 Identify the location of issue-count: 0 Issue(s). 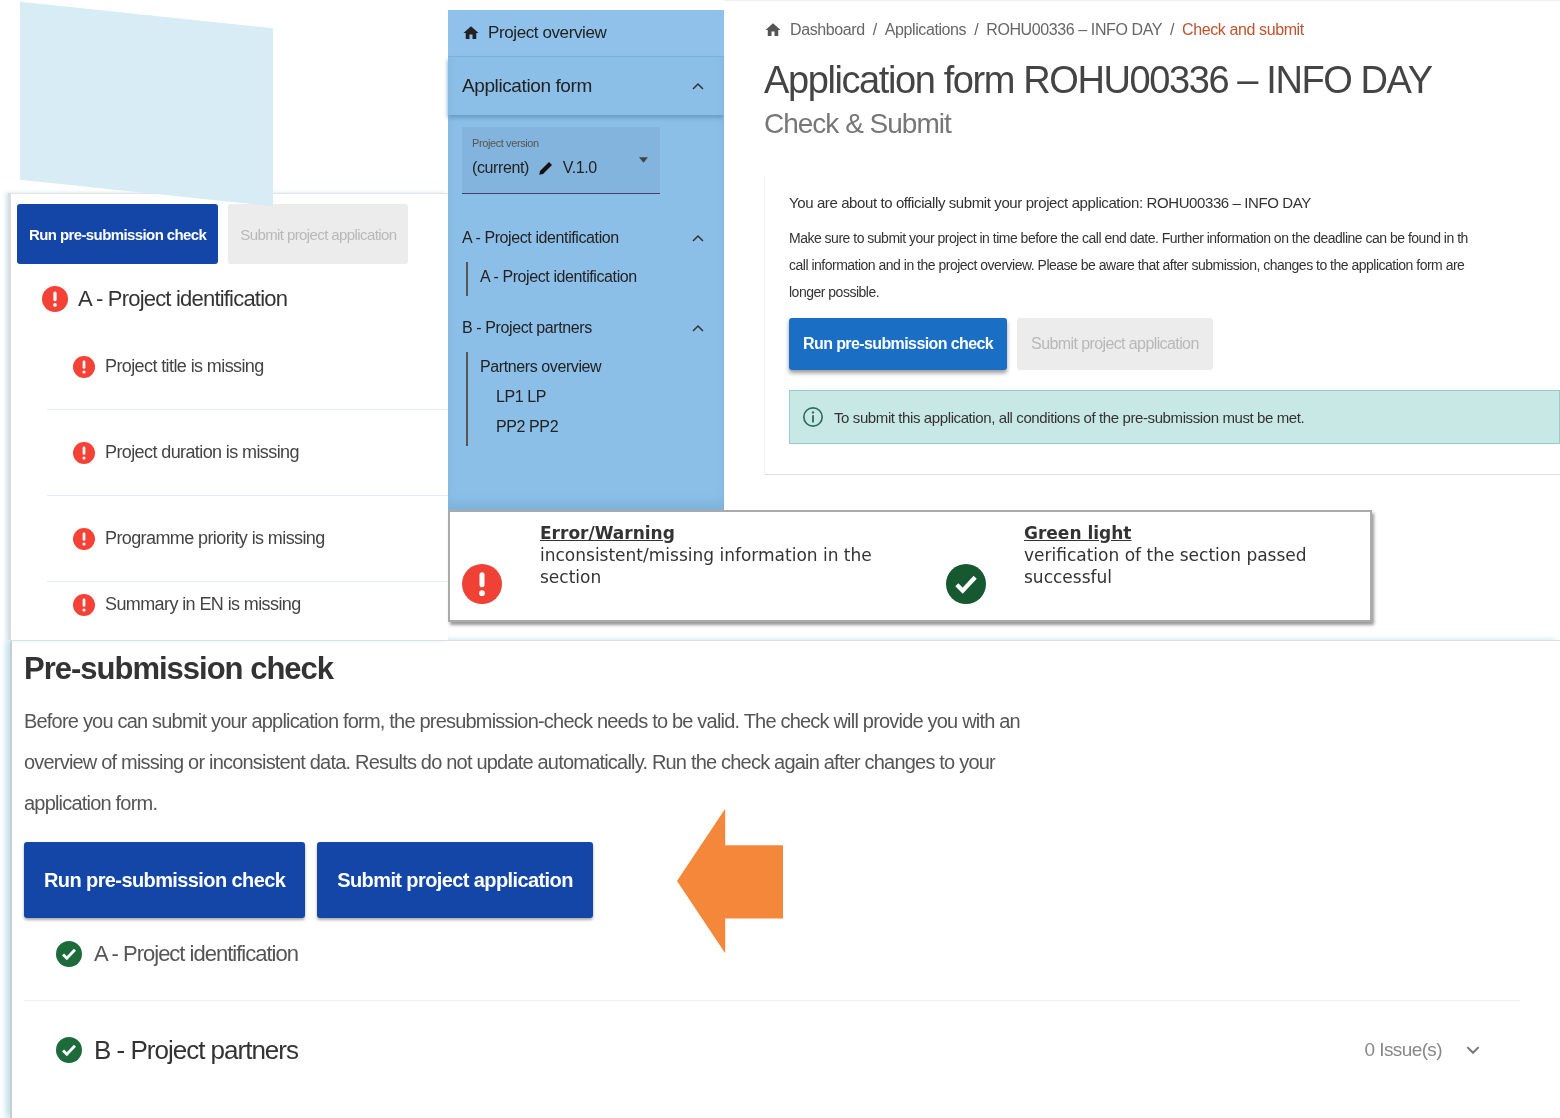
(1403, 1050).